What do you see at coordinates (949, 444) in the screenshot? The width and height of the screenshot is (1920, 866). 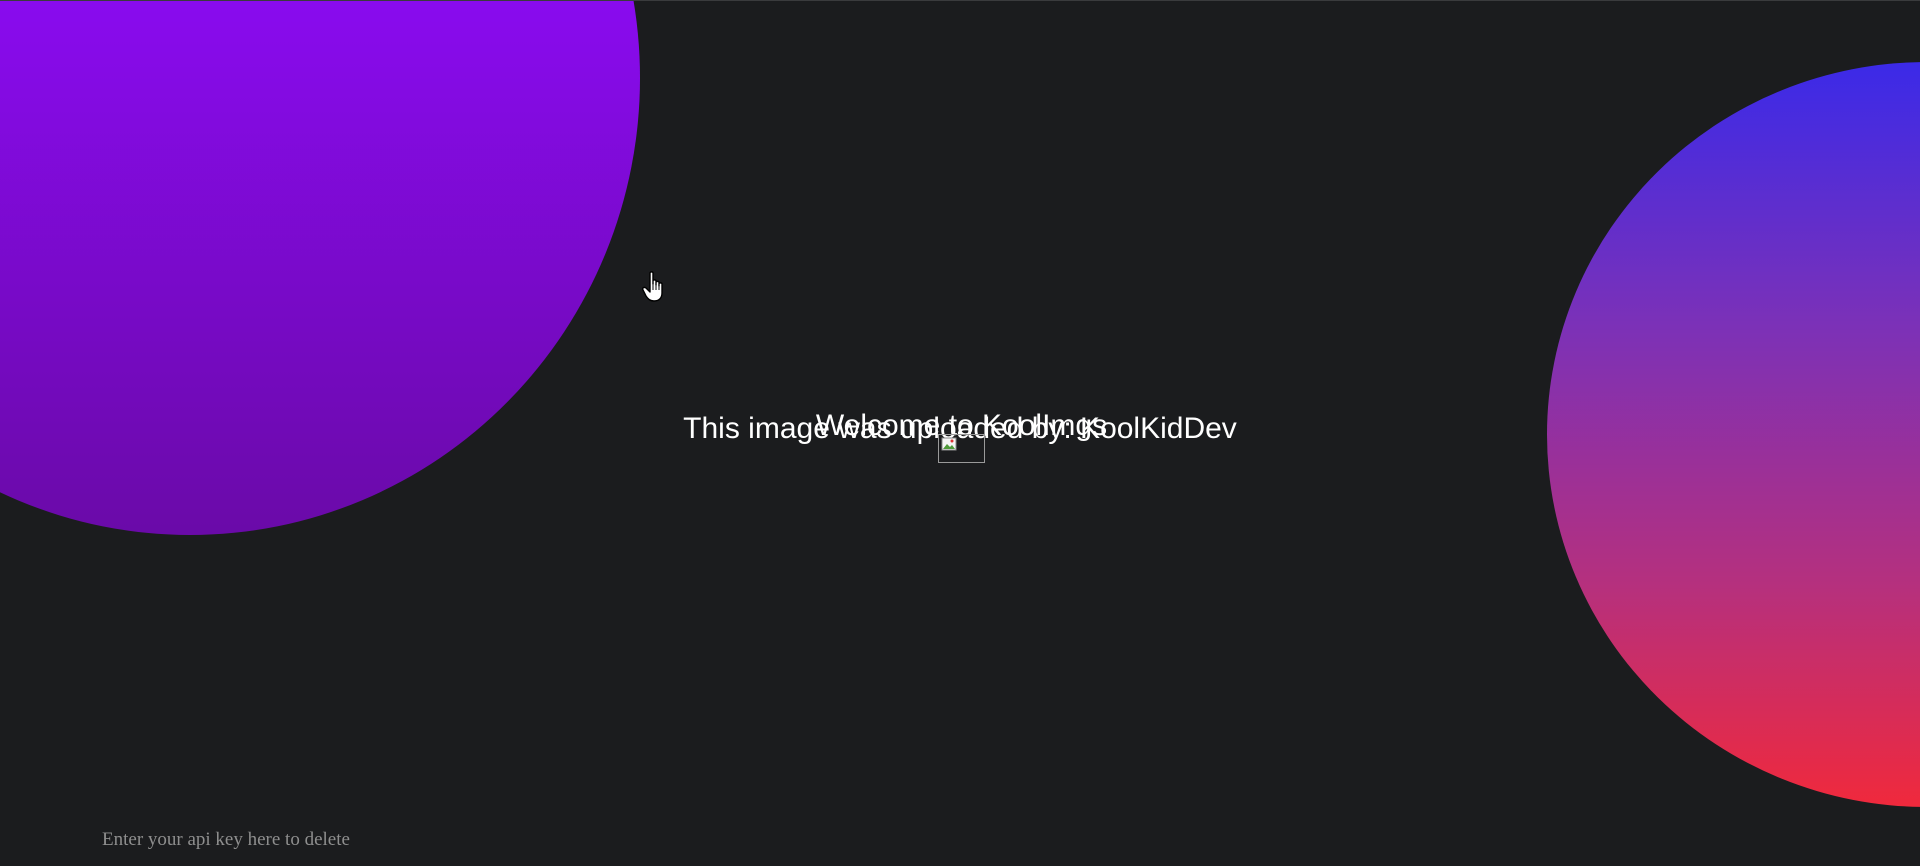 I see `broken-image-icon` at bounding box center [949, 444].